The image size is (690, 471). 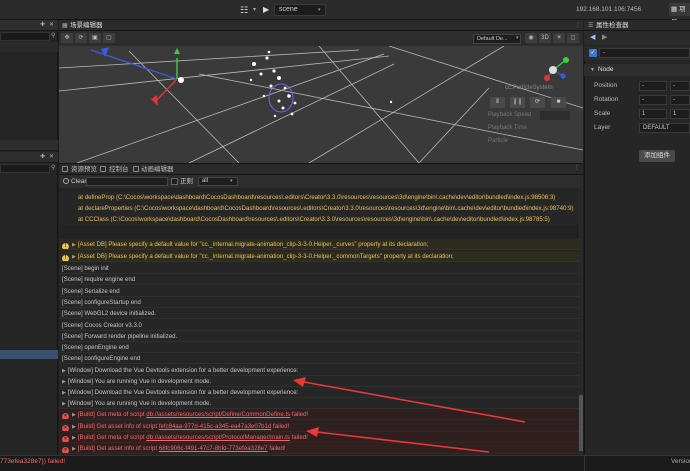 I want to click on layer-select: DEFAULT, so click(x=664, y=128).